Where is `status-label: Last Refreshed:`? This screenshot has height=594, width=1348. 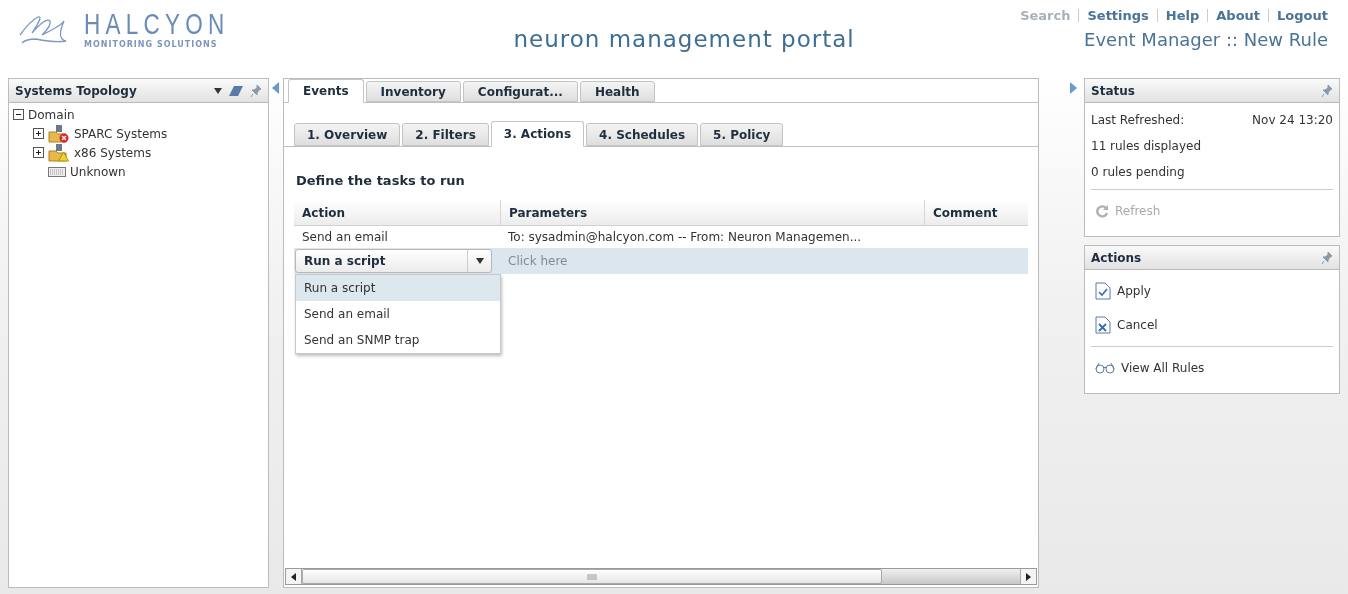 status-label: Last Refreshed: is located at coordinates (1138, 120).